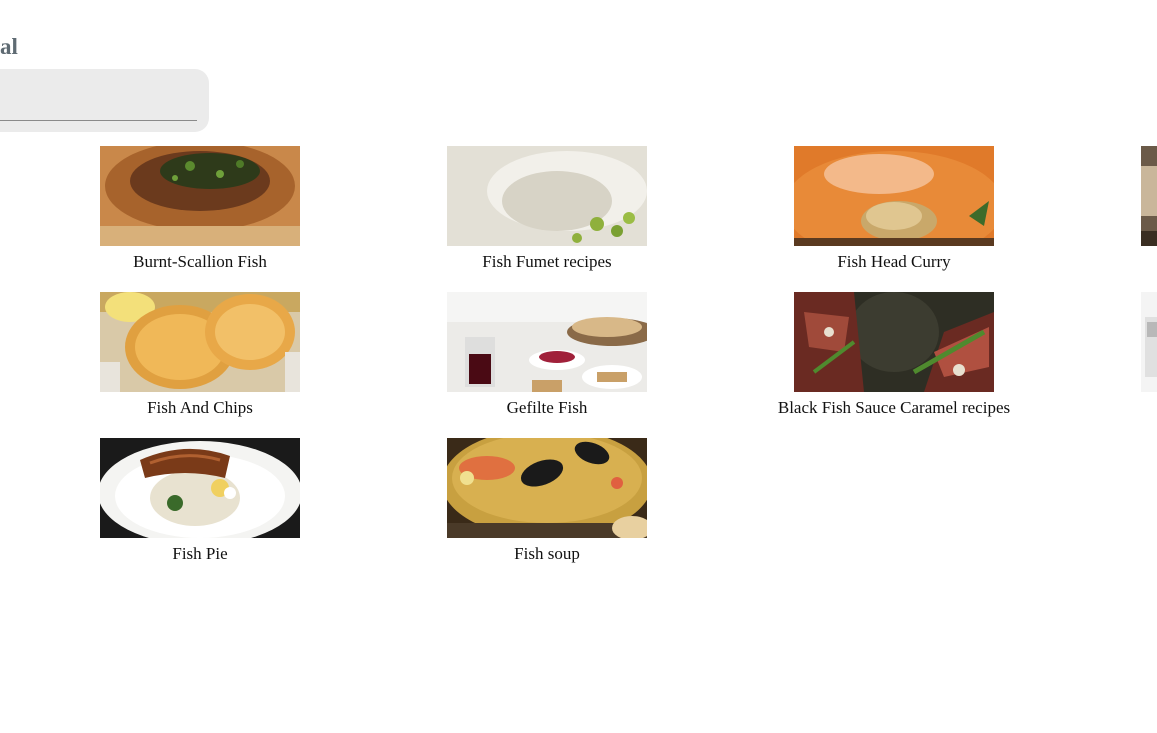 Image resolution: width=1157 pixels, height=733 pixels. I want to click on recipe-card-black-fish-sauce-caramel: Black Fish Sauce Caramel recipes, so click(894, 354).